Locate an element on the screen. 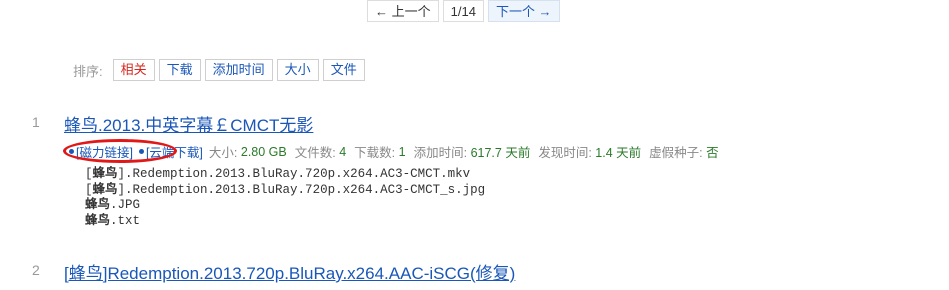  magnet-link: [磁力链接] is located at coordinates (104, 151).